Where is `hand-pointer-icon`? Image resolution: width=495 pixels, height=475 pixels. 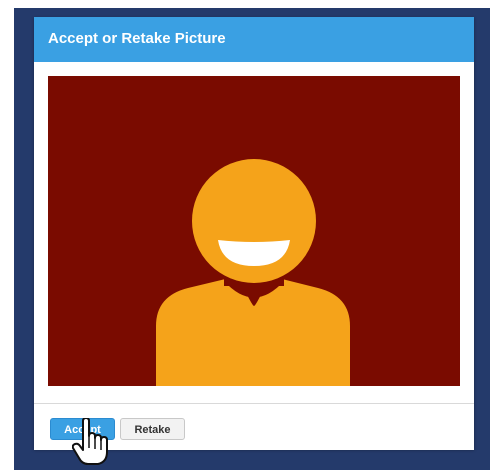
hand-pointer-icon is located at coordinates (90, 441).